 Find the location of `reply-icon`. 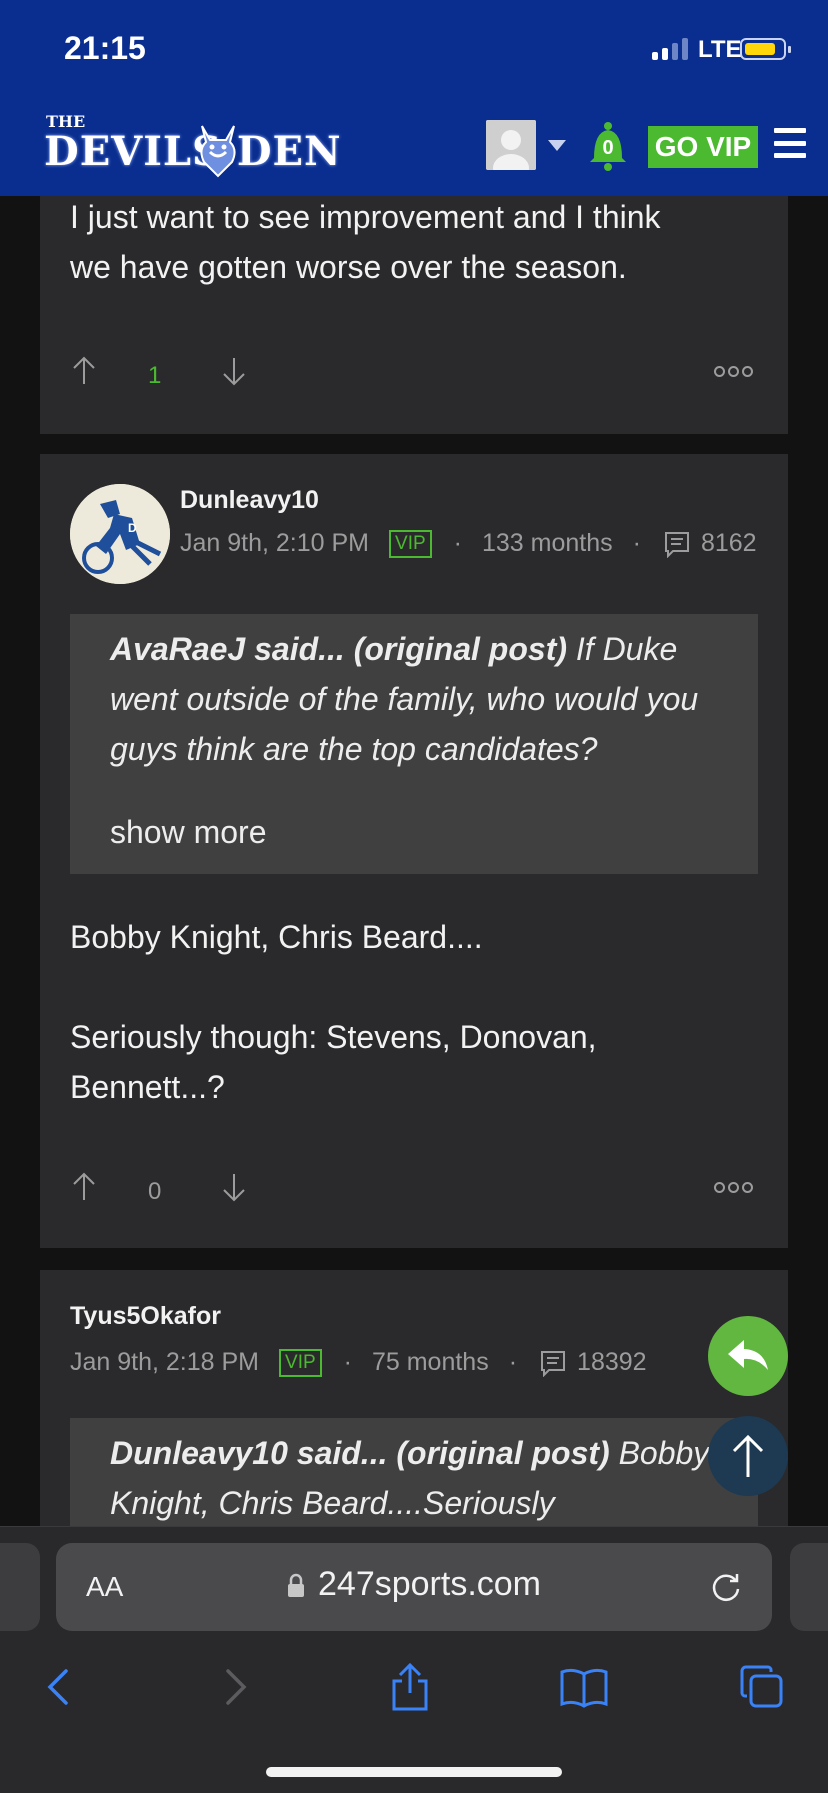

reply-icon is located at coordinates (748, 1355).